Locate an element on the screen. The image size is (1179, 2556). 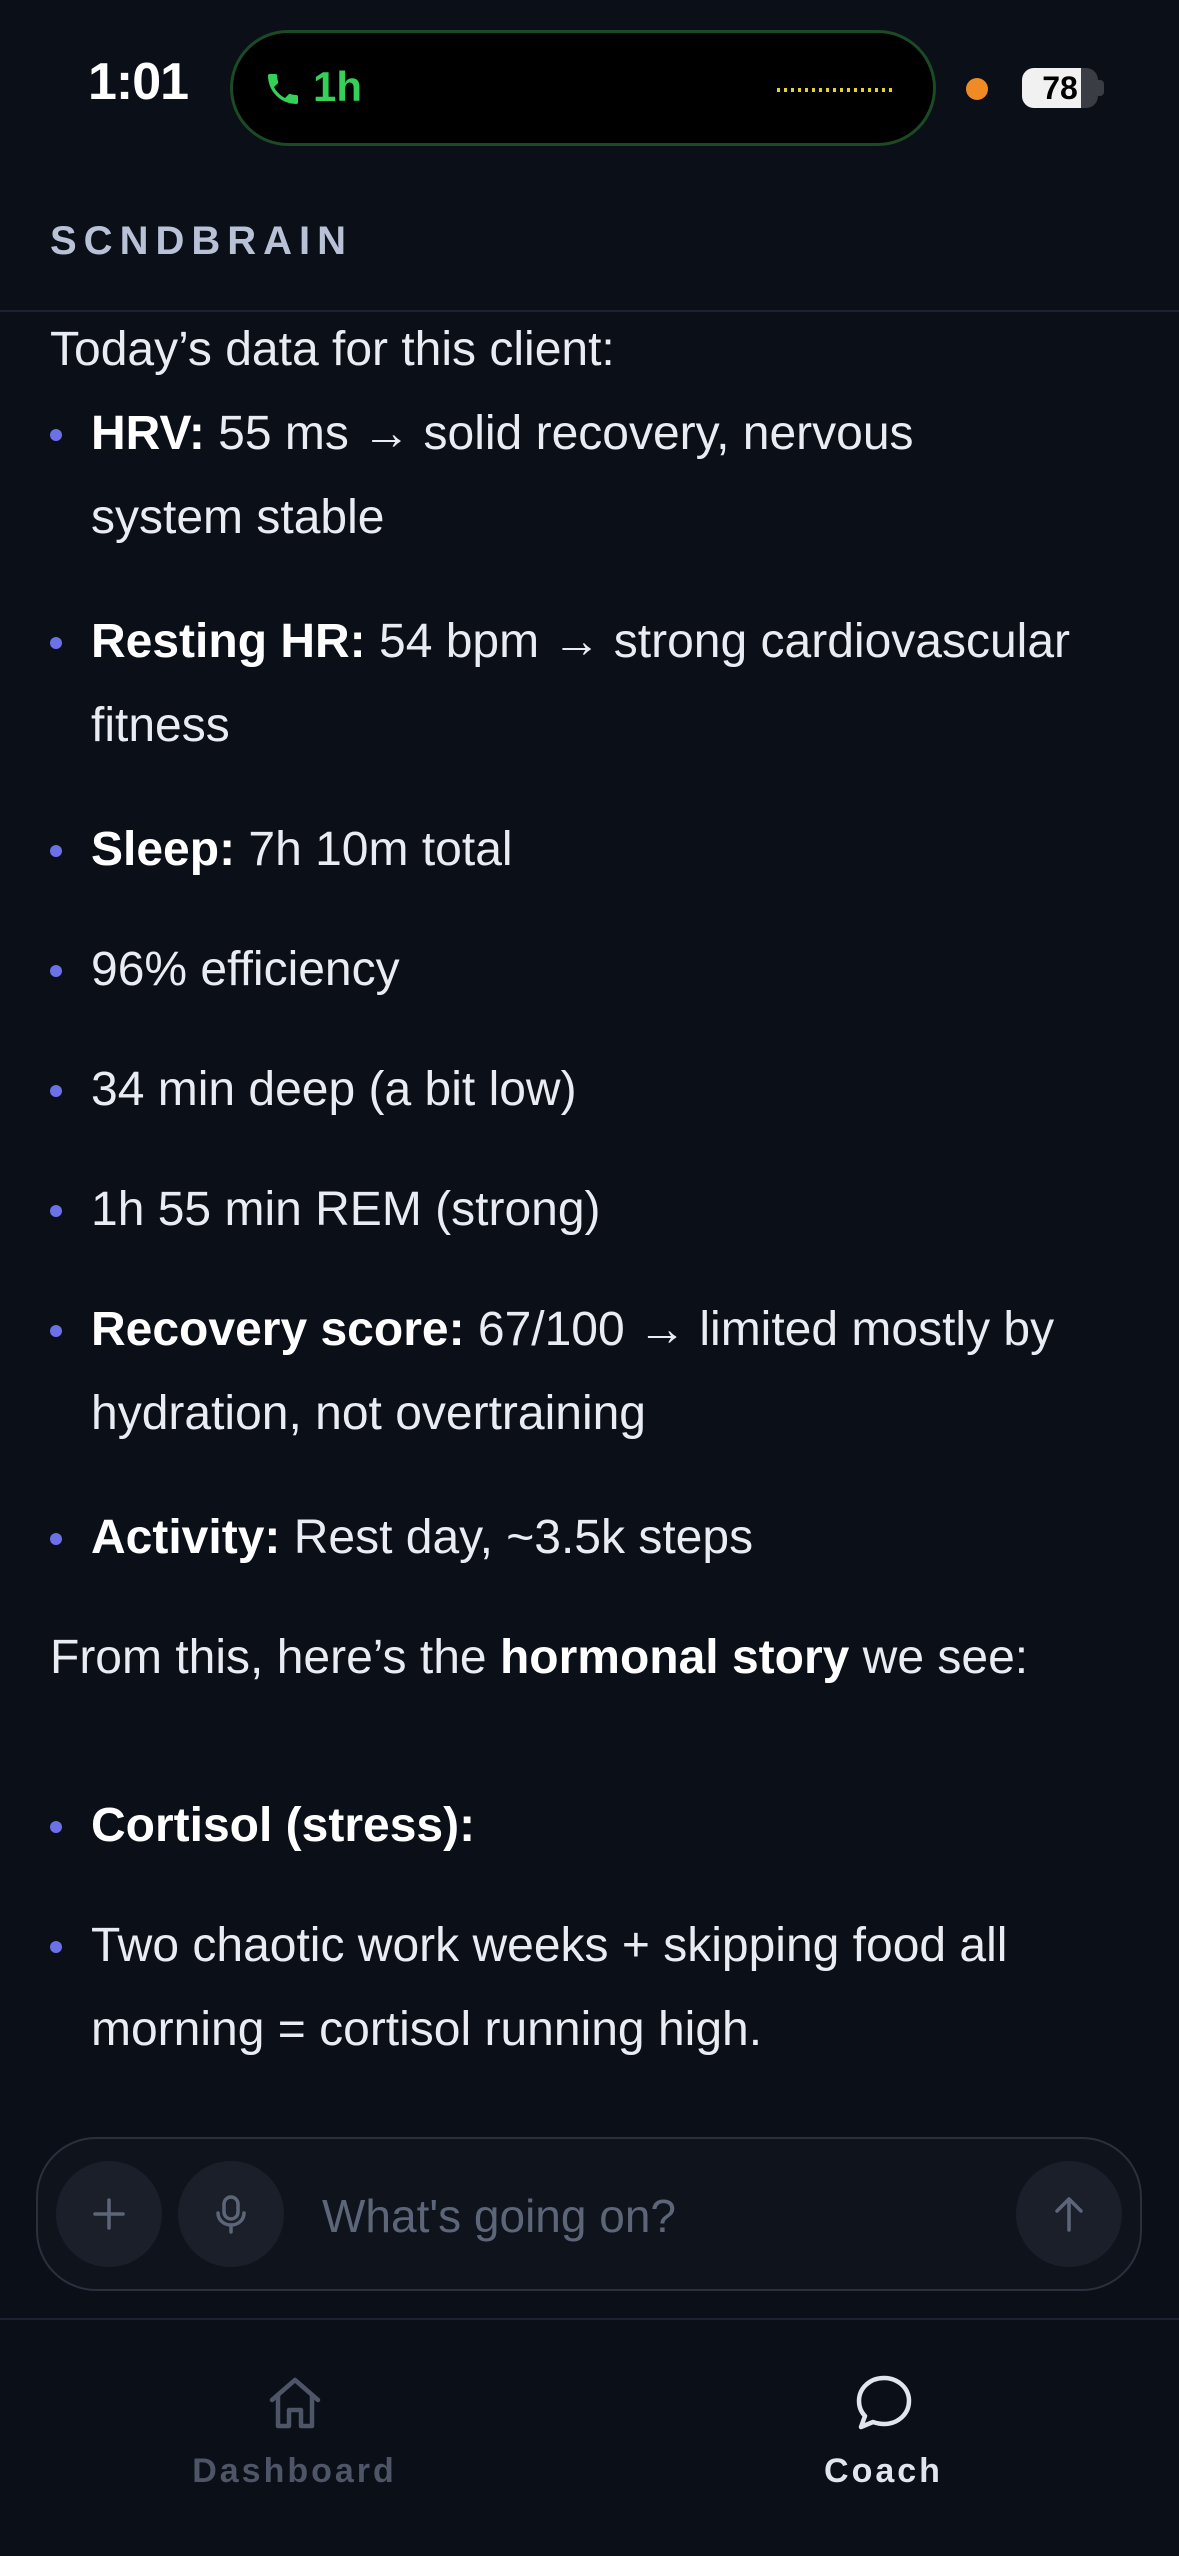
metric-text: 96% efficiency is located at coordinates (245, 969).